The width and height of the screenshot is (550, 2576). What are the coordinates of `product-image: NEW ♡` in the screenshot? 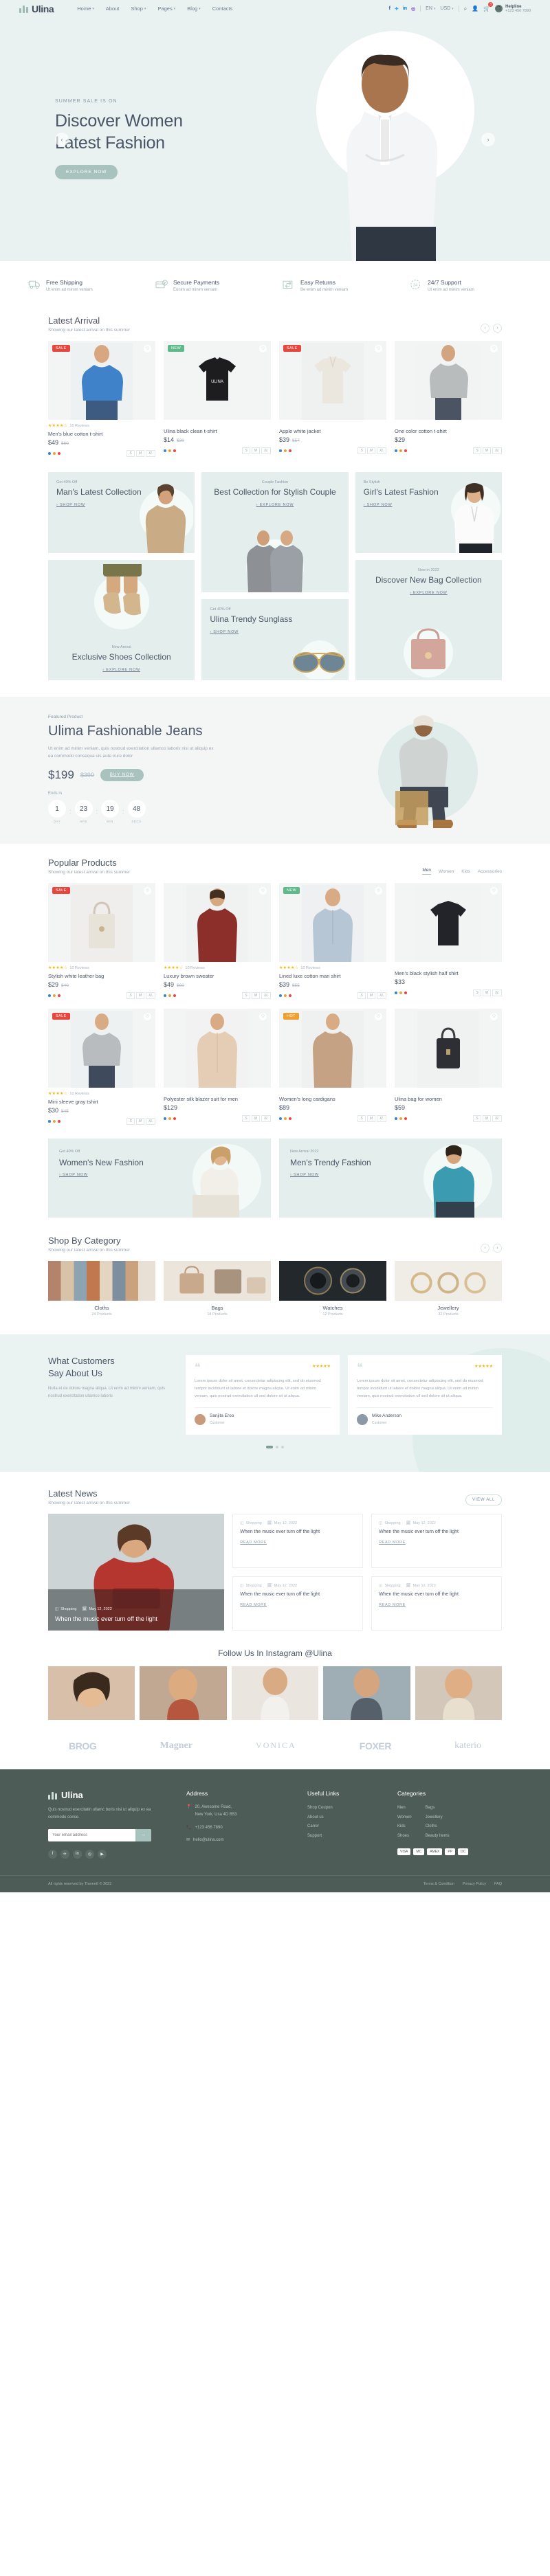 It's located at (332, 923).